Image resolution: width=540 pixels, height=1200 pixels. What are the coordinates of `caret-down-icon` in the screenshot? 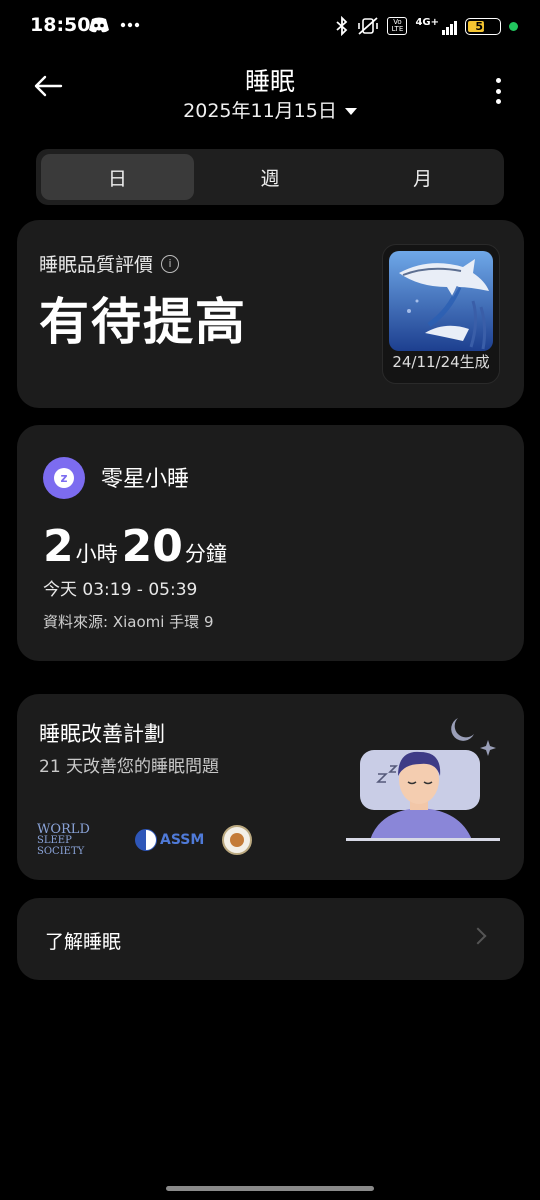 It's located at (350, 111).